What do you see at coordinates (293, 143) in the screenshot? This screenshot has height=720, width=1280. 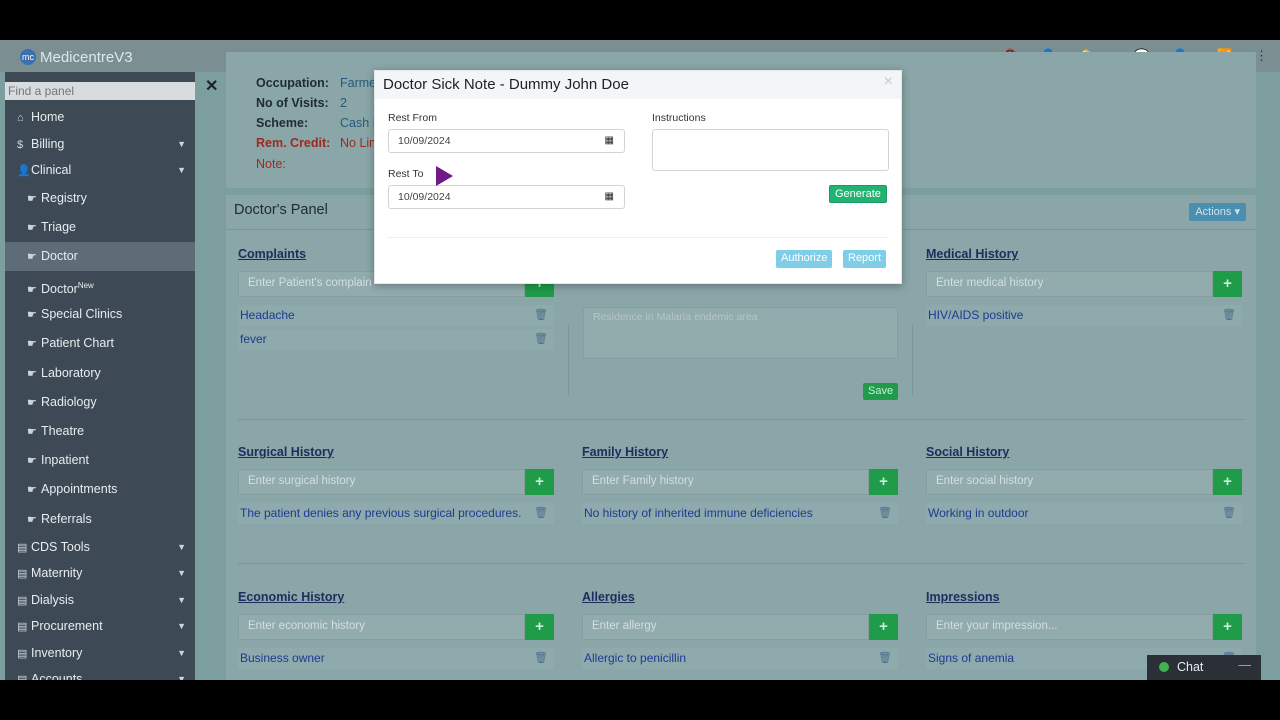 I see `credit-label: Rem. Credit:` at bounding box center [293, 143].